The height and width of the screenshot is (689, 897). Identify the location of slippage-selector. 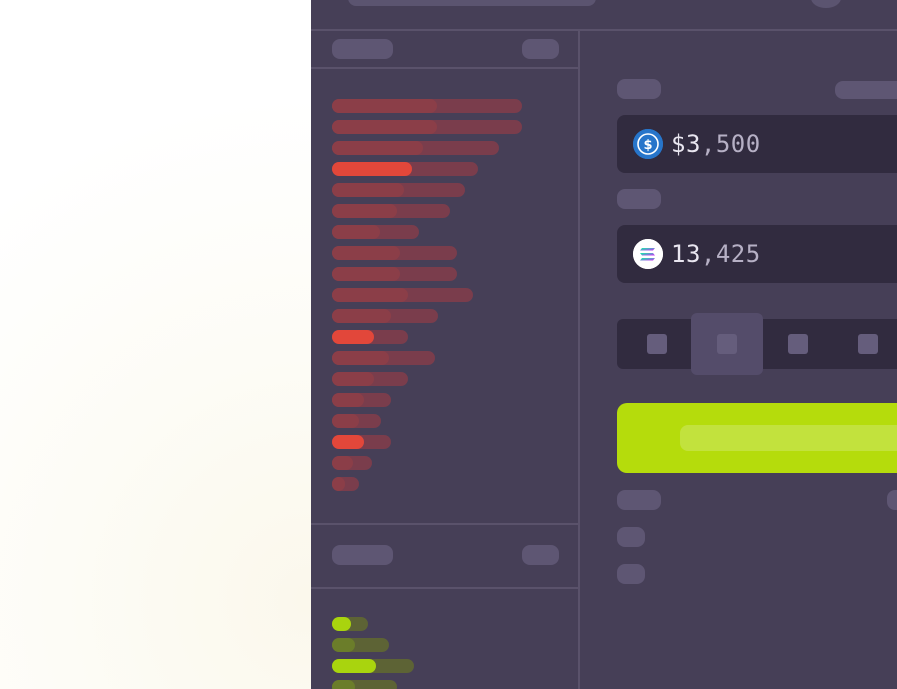
(757, 344).